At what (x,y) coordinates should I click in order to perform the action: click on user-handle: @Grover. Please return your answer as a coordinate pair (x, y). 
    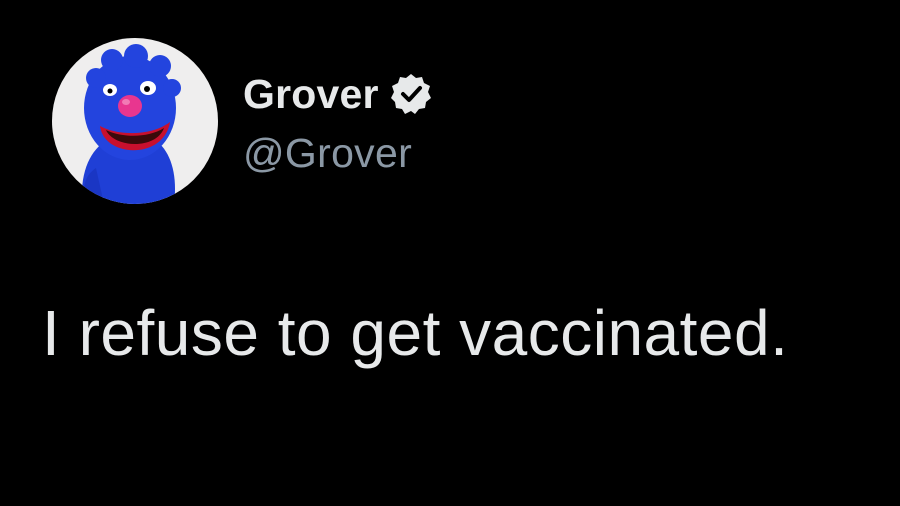
    Looking at the image, I should click on (327, 153).